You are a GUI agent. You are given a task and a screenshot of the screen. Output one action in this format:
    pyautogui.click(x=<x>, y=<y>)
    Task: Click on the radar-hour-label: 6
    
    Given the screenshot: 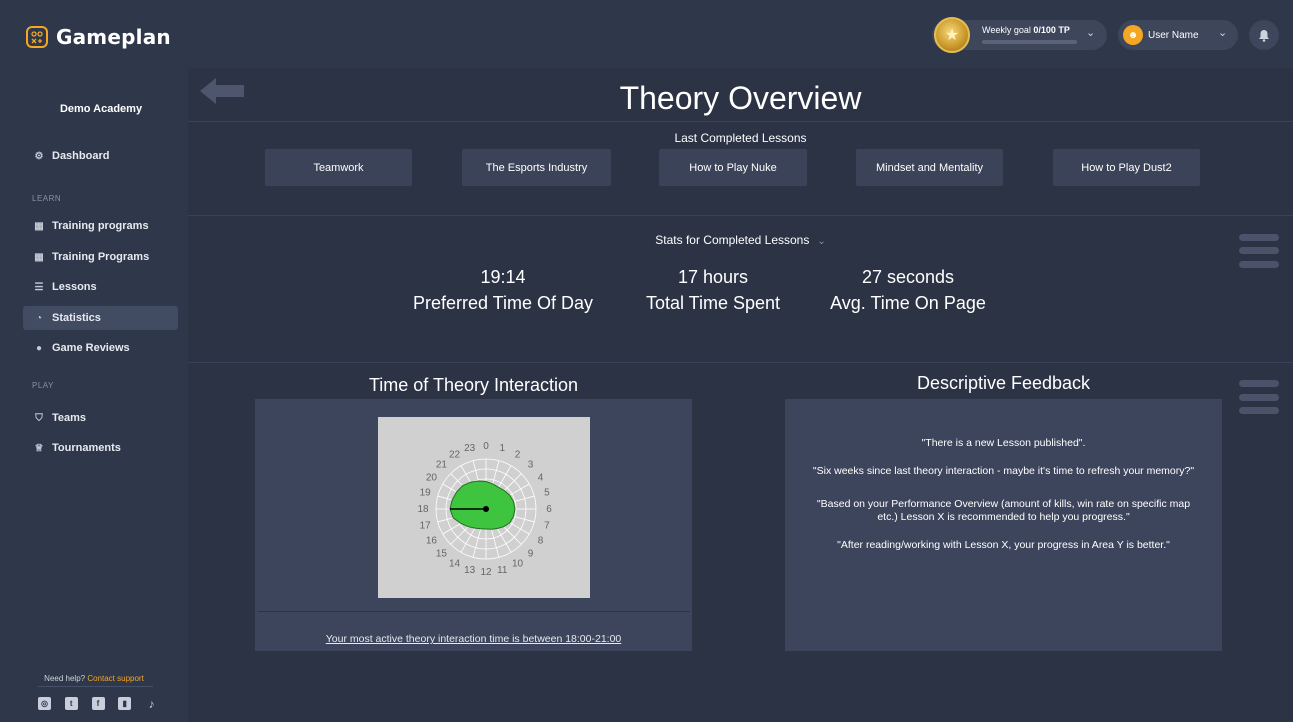 What is the action you would take?
    pyautogui.click(x=549, y=509)
    